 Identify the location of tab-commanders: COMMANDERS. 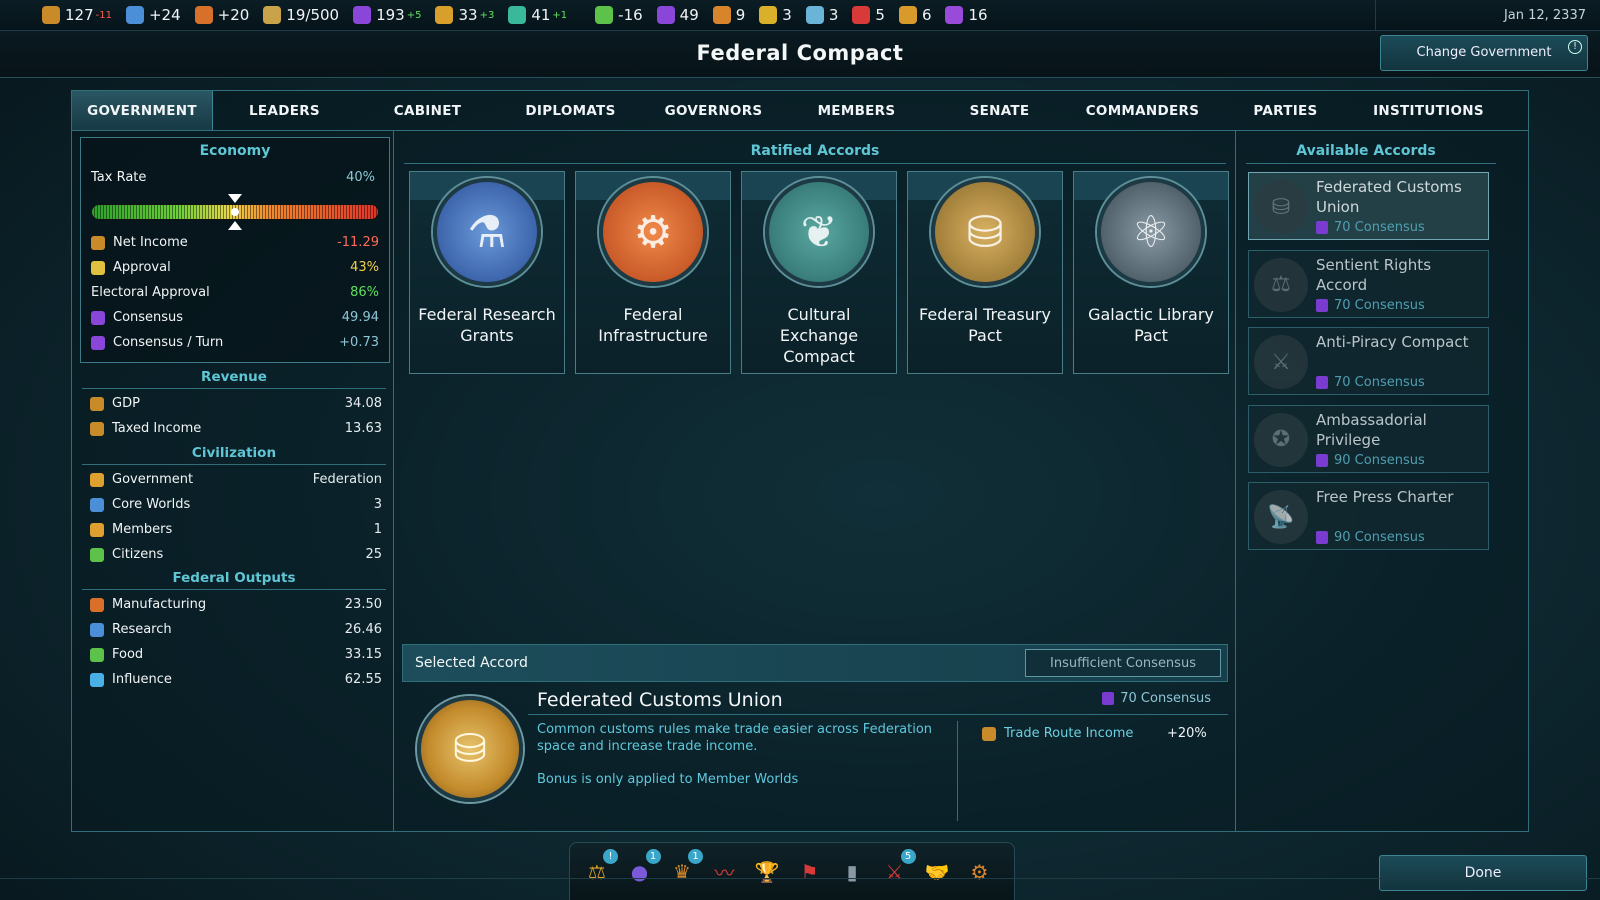
(1142, 110).